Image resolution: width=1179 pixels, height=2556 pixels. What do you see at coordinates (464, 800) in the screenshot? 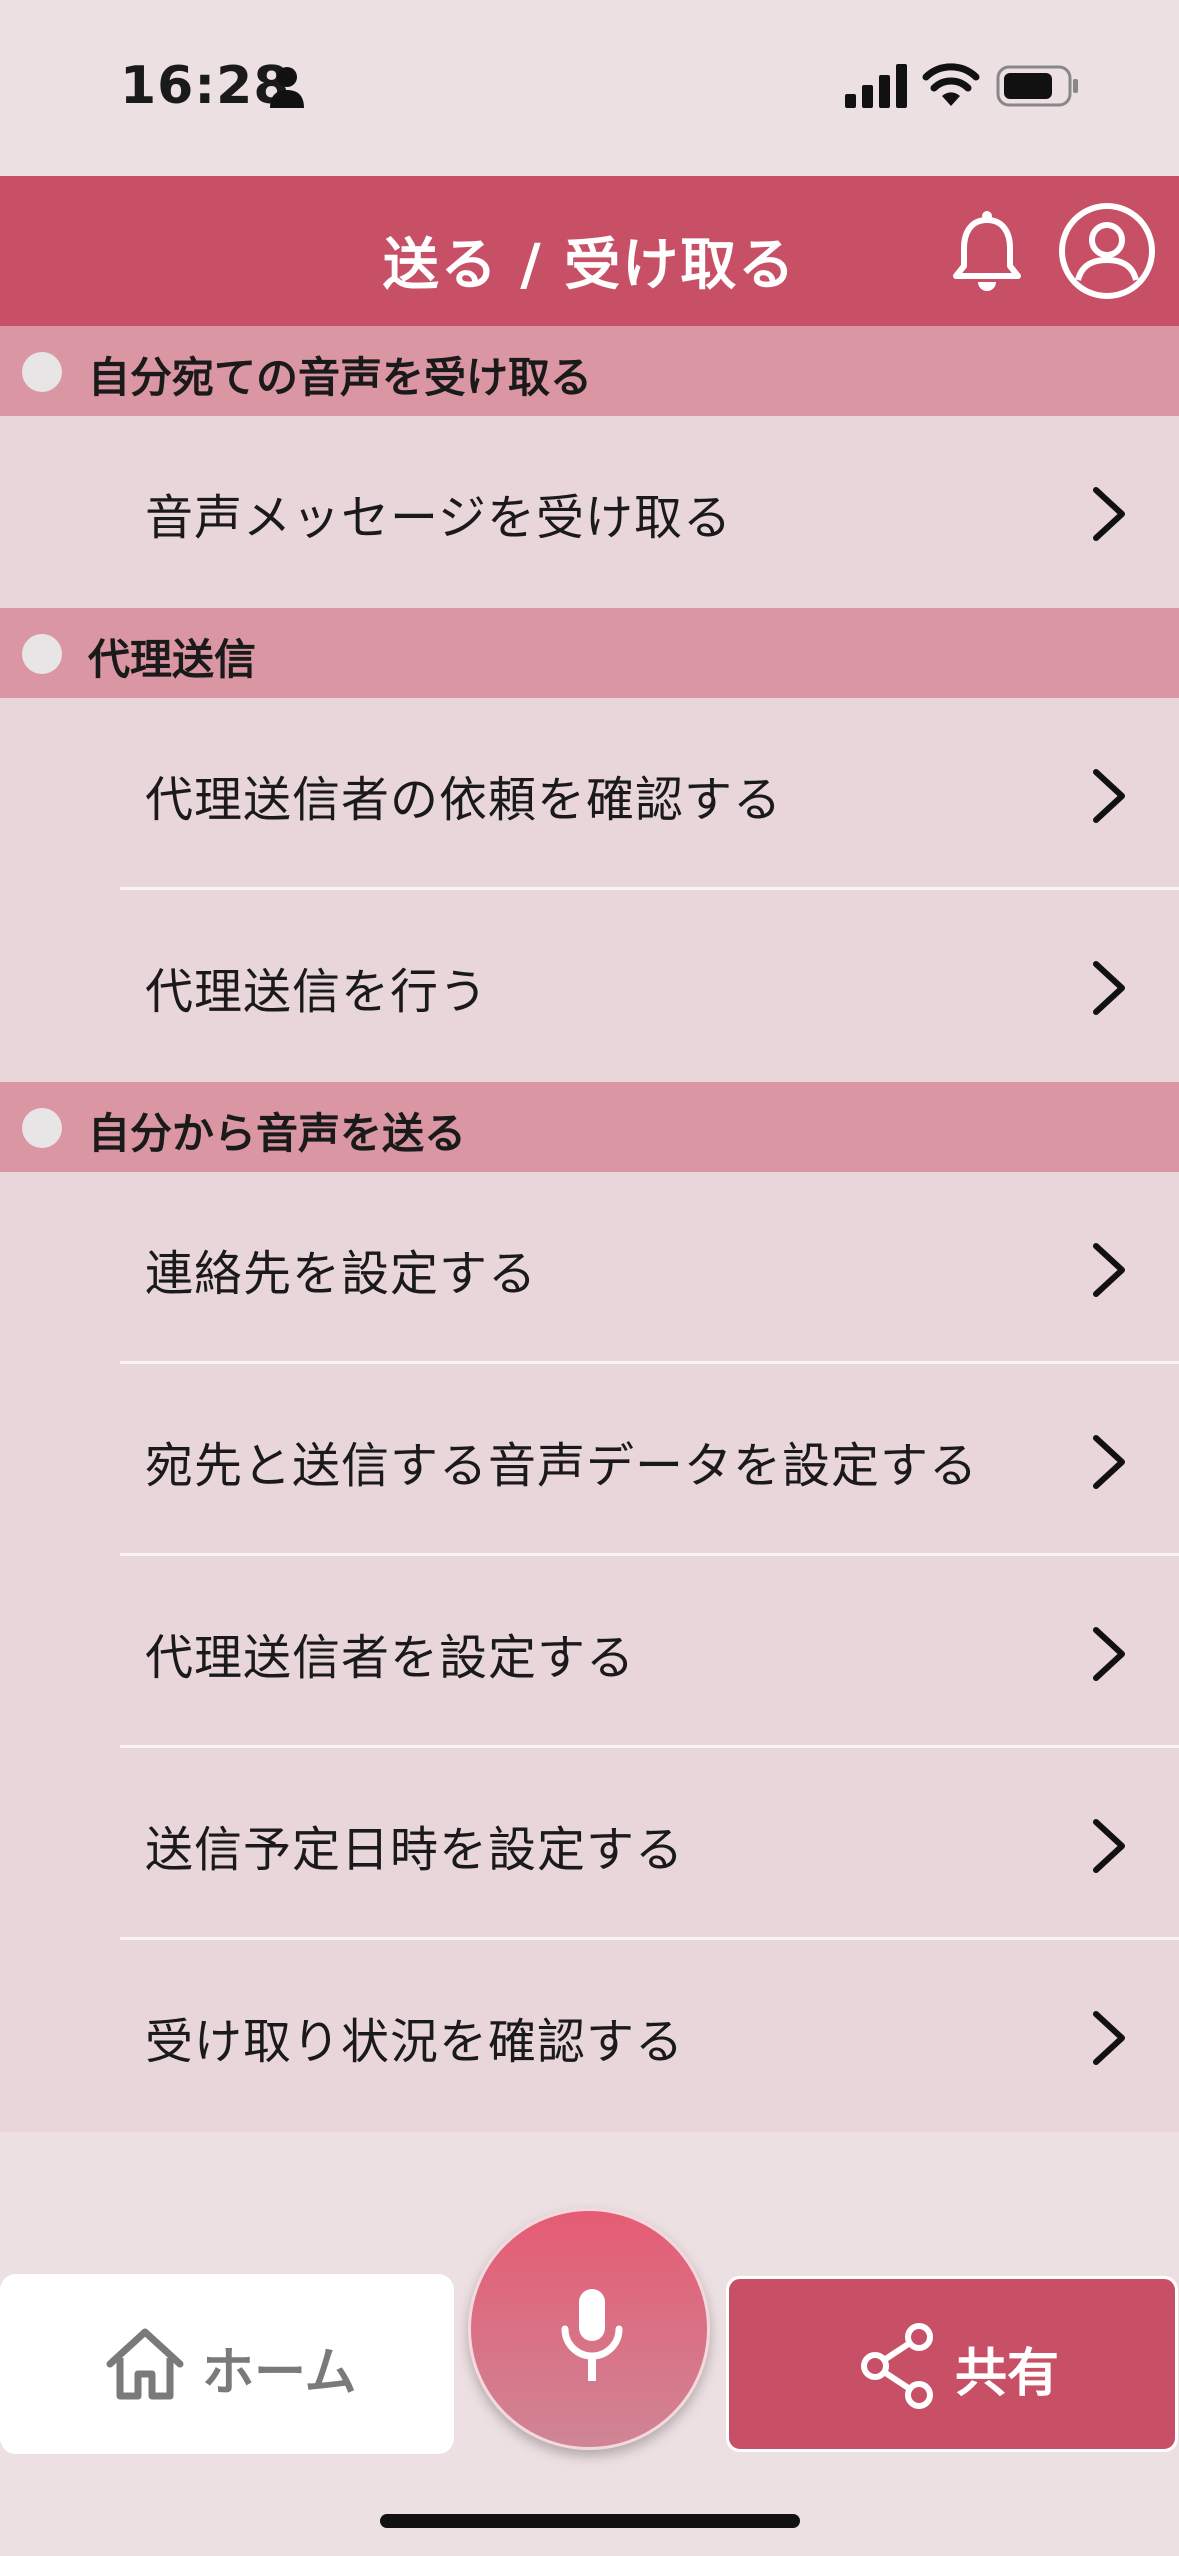
I see `menu-item-label: 代理送信者の依頼を確認する` at bounding box center [464, 800].